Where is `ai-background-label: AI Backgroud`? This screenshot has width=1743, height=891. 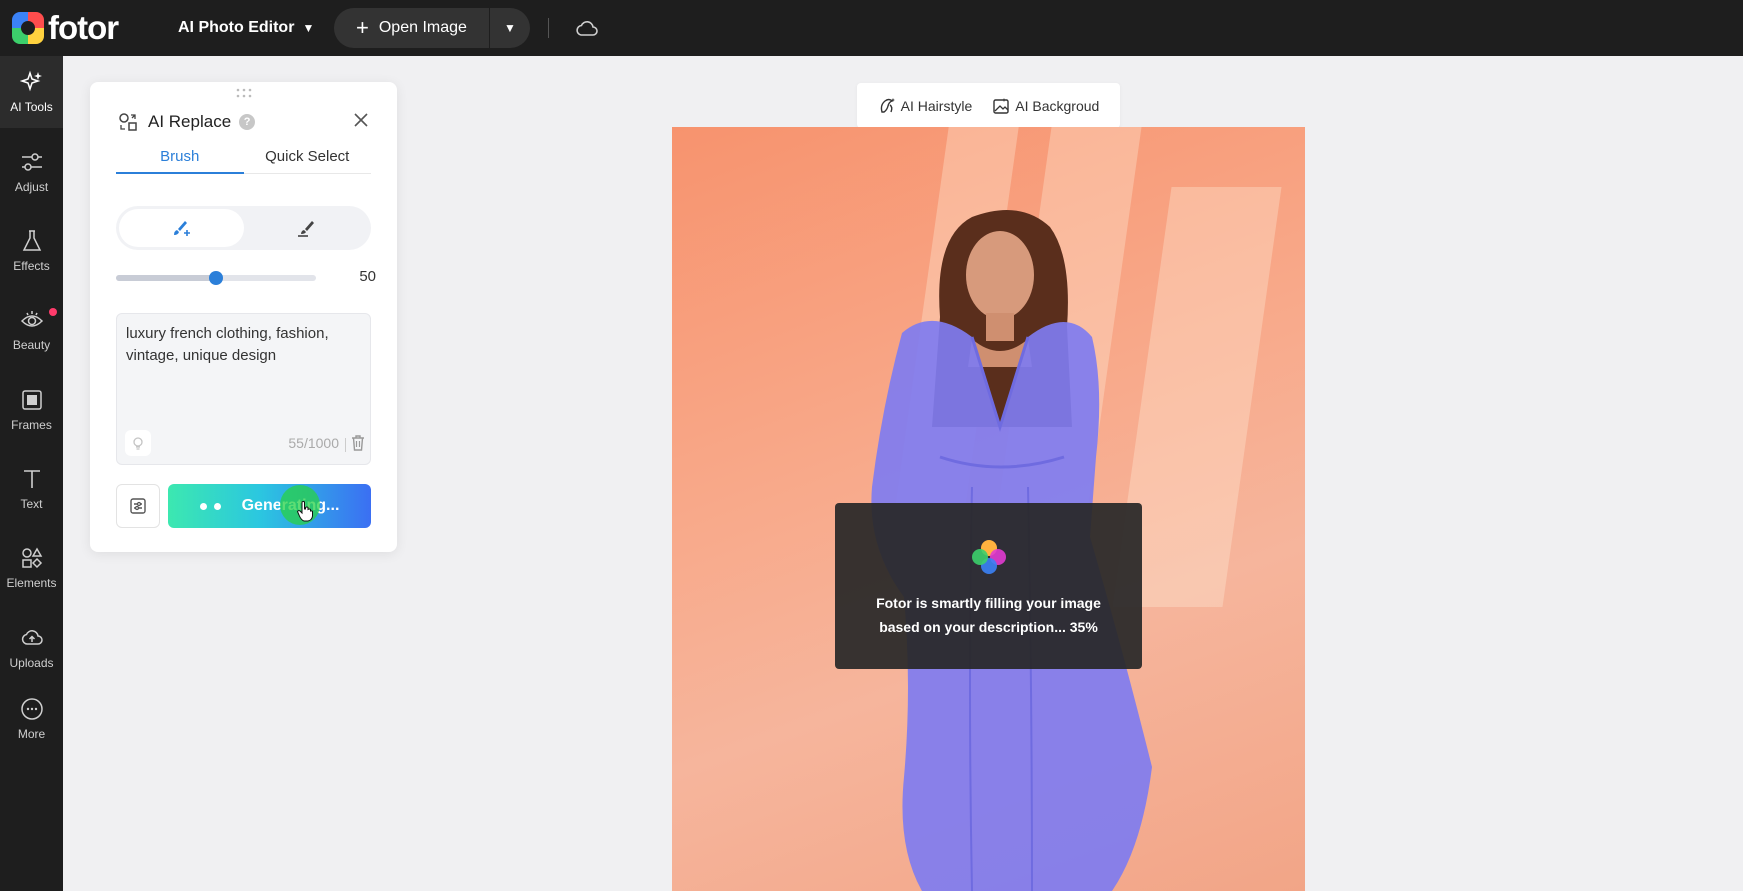 ai-background-label: AI Backgroud is located at coordinates (1057, 105).